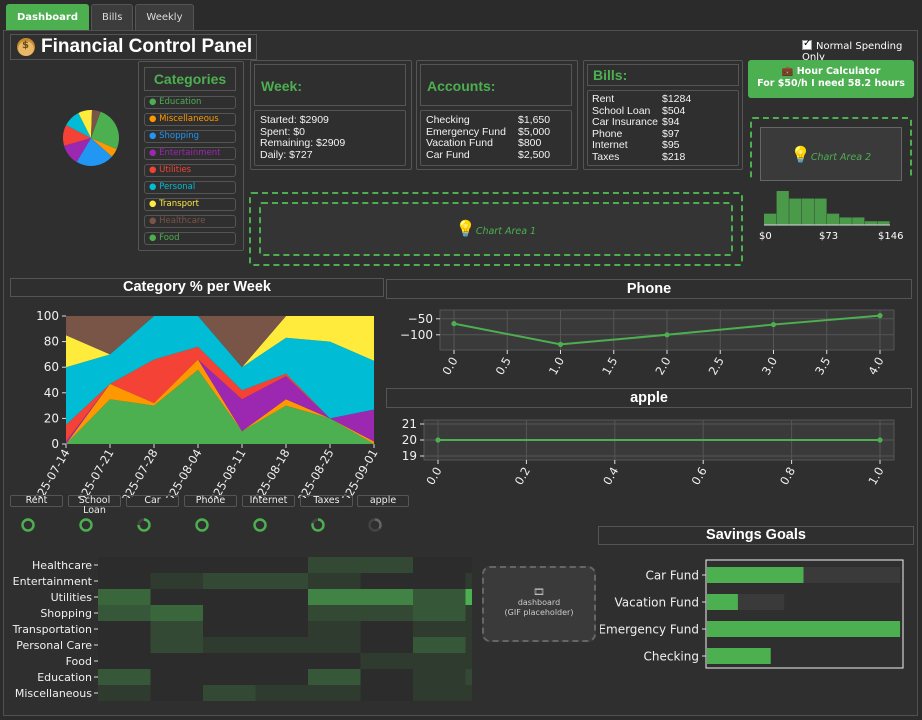 The height and width of the screenshot is (720, 922). What do you see at coordinates (610, 476) in the screenshot?
I see `line-xtick-label: 0.4` at bounding box center [610, 476].